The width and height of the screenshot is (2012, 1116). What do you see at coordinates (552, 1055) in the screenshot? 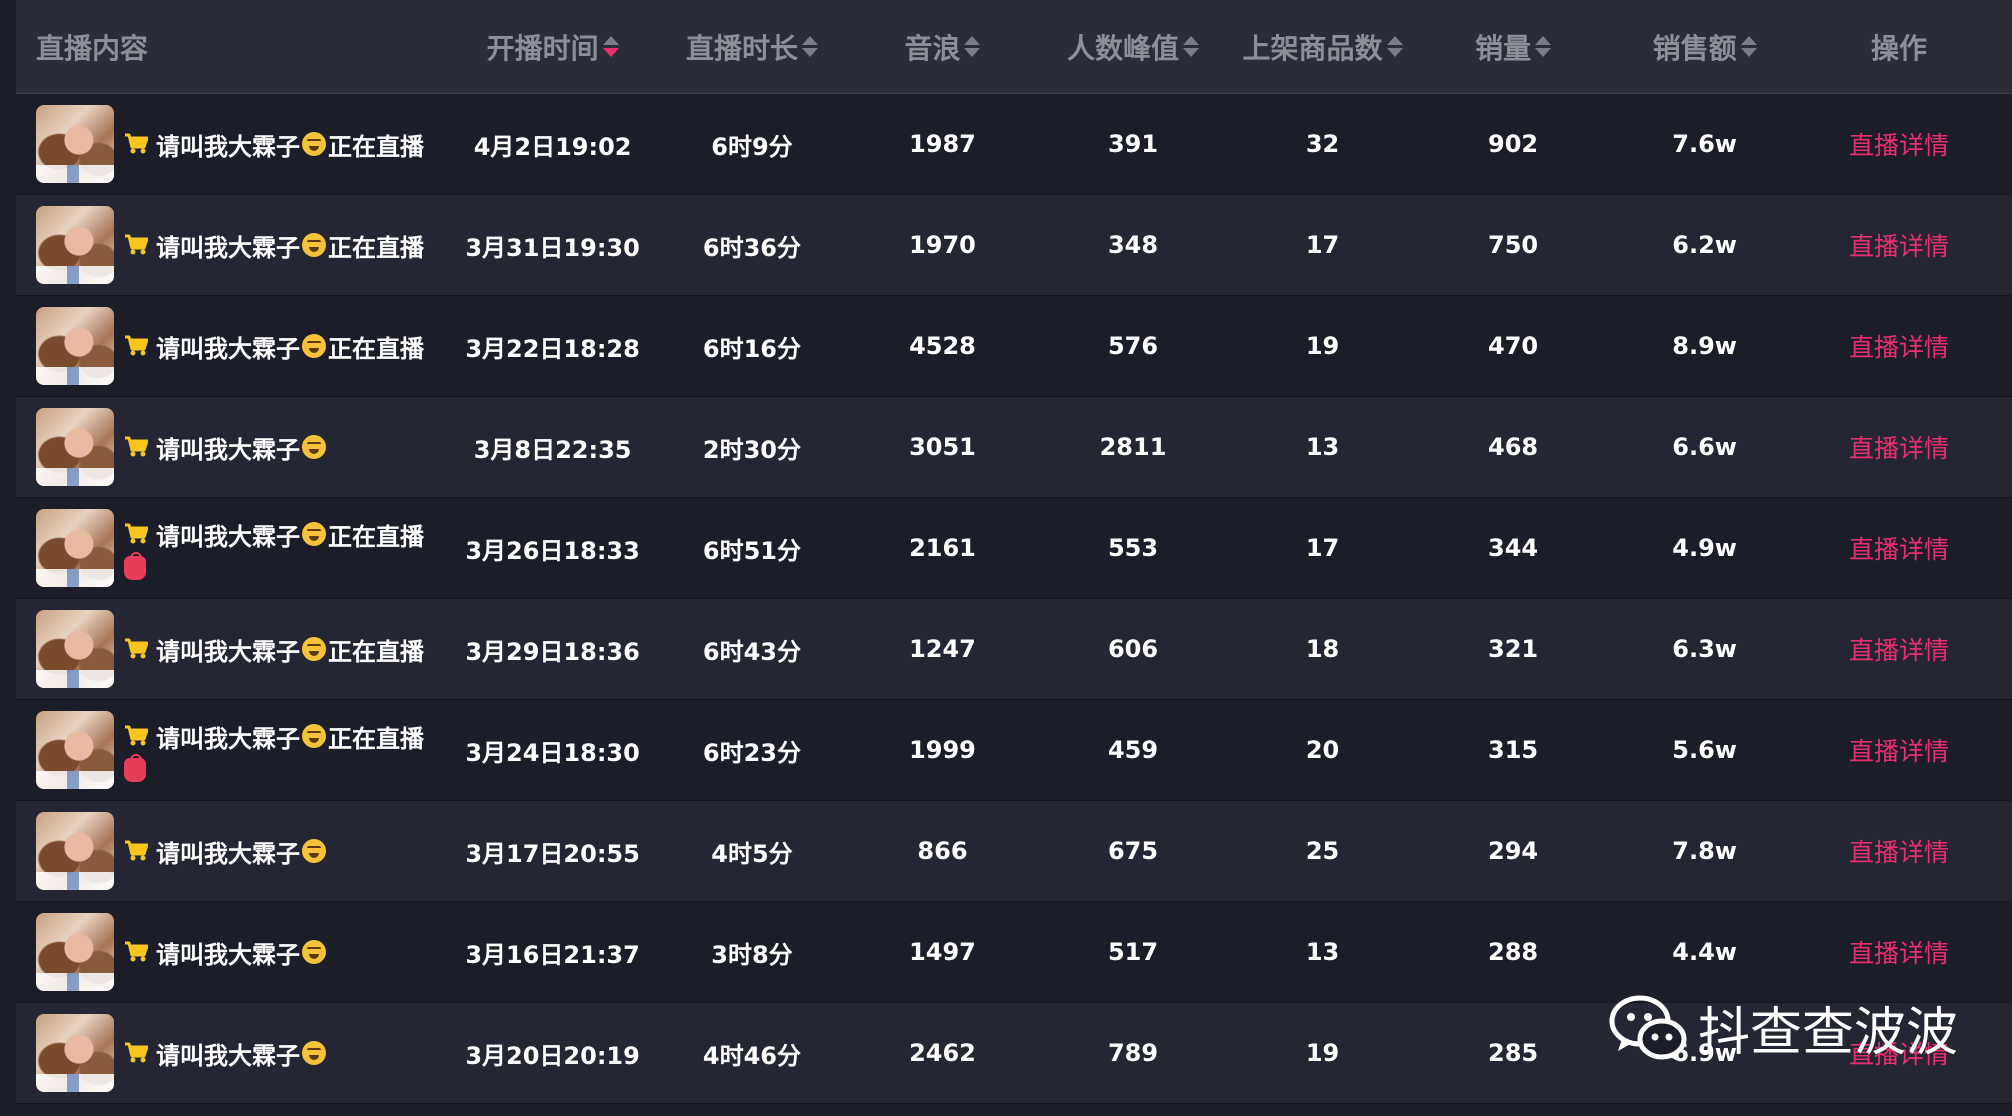
I see `start-time: 3月20日20:19` at bounding box center [552, 1055].